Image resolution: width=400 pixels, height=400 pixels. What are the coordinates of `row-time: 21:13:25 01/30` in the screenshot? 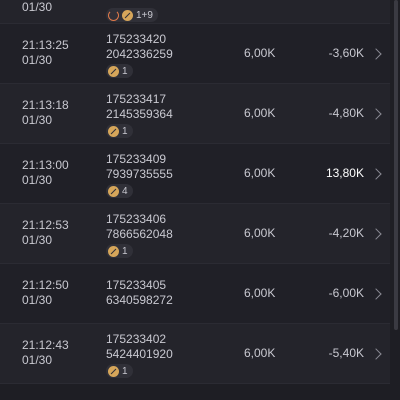 It's located at (45, 53).